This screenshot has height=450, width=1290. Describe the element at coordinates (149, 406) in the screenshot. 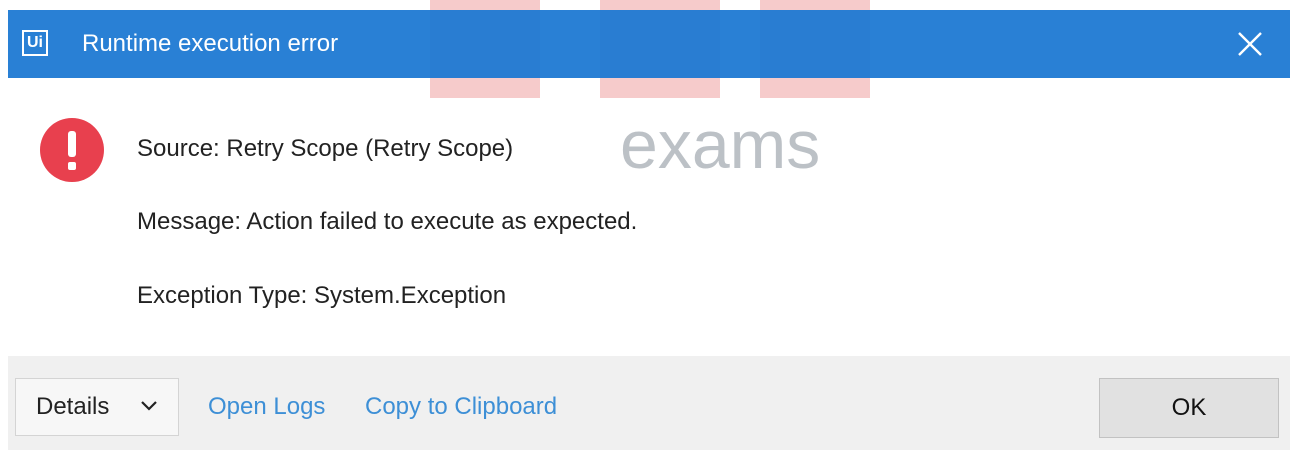

I see `chevron-down-icon` at that location.